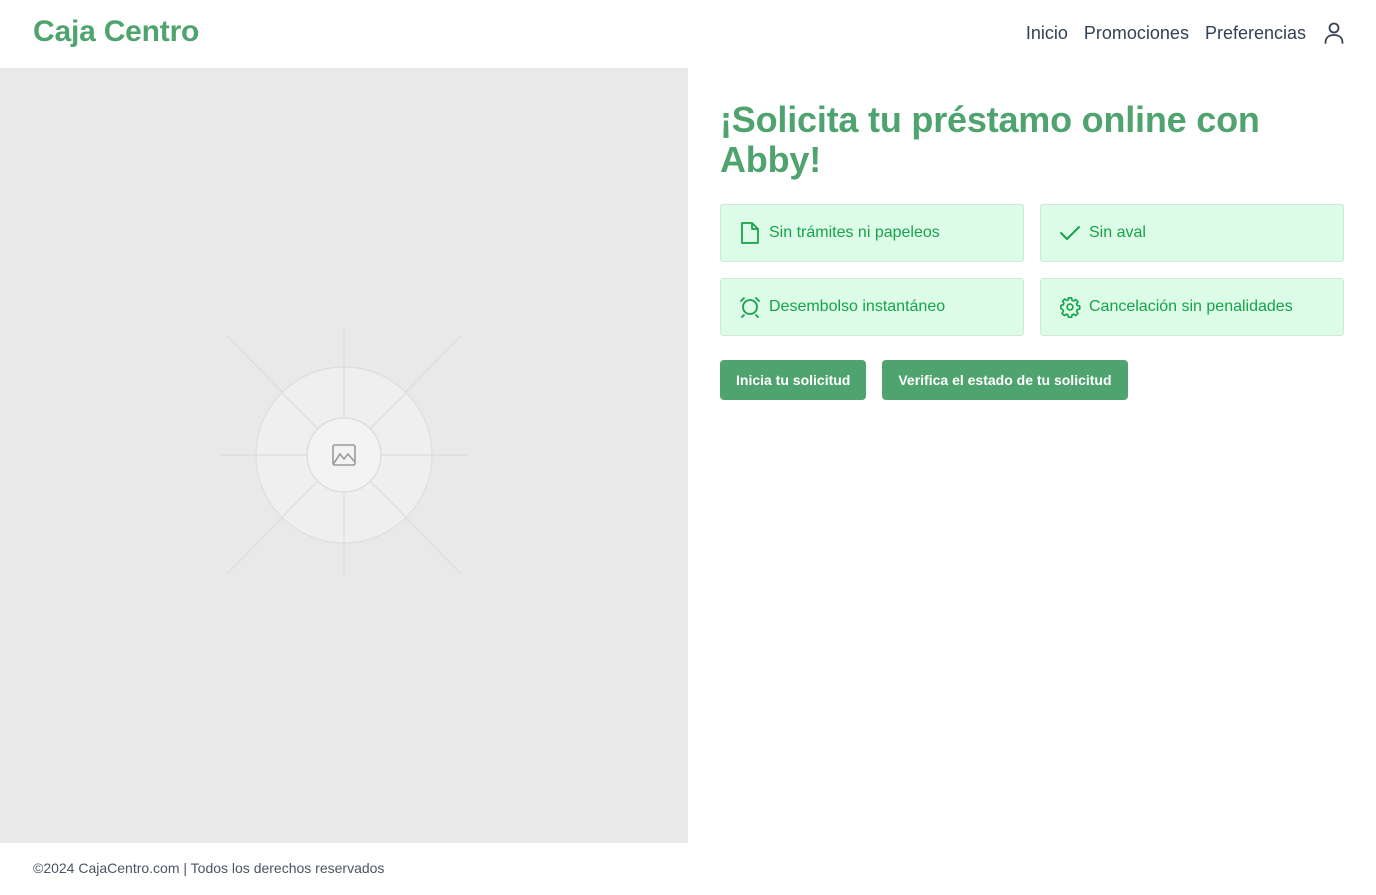  What do you see at coordinates (1192, 233) in the screenshot?
I see `feature-card-no-guarantor: Sin aval` at bounding box center [1192, 233].